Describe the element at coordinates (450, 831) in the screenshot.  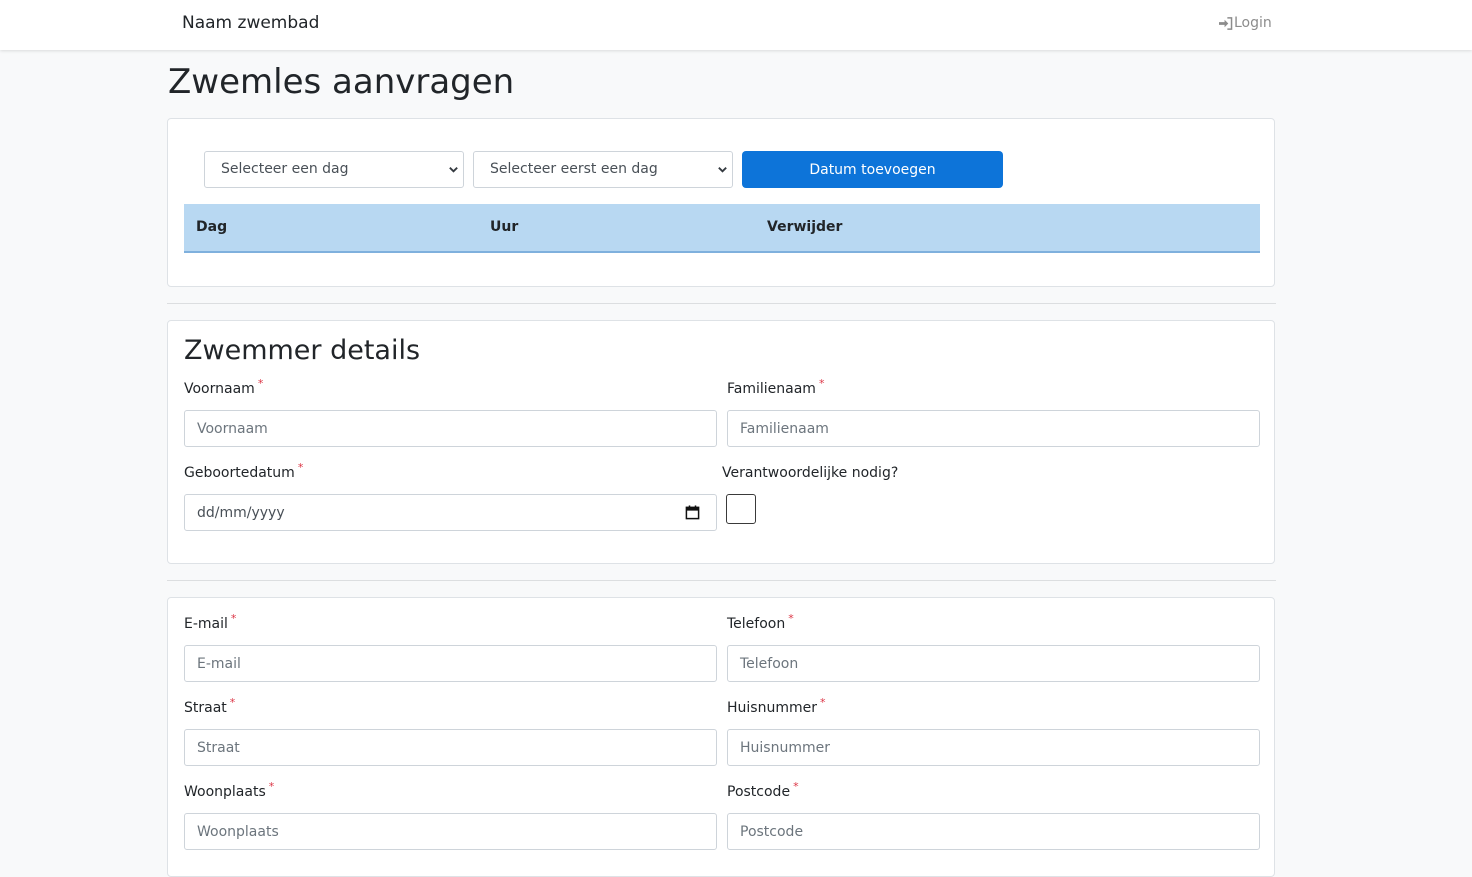
I see `city-input: Woonplaats` at that location.